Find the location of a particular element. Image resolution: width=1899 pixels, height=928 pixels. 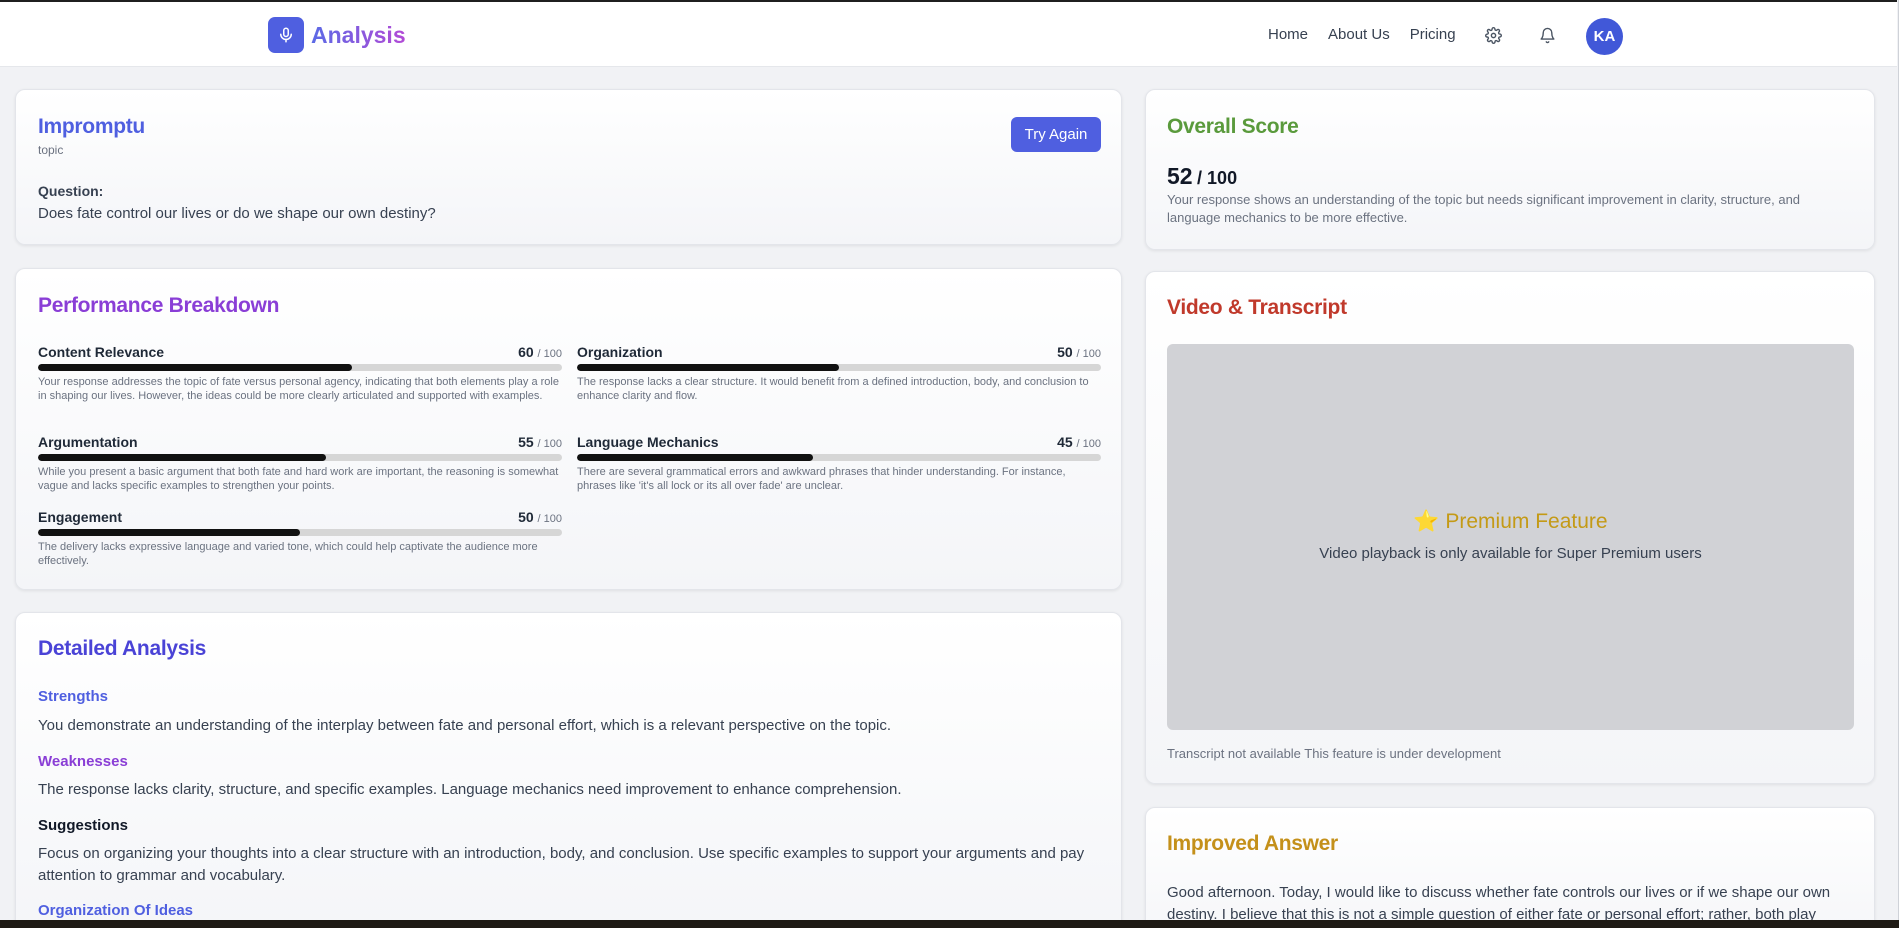

metric-name: Organization is located at coordinates (620, 352).